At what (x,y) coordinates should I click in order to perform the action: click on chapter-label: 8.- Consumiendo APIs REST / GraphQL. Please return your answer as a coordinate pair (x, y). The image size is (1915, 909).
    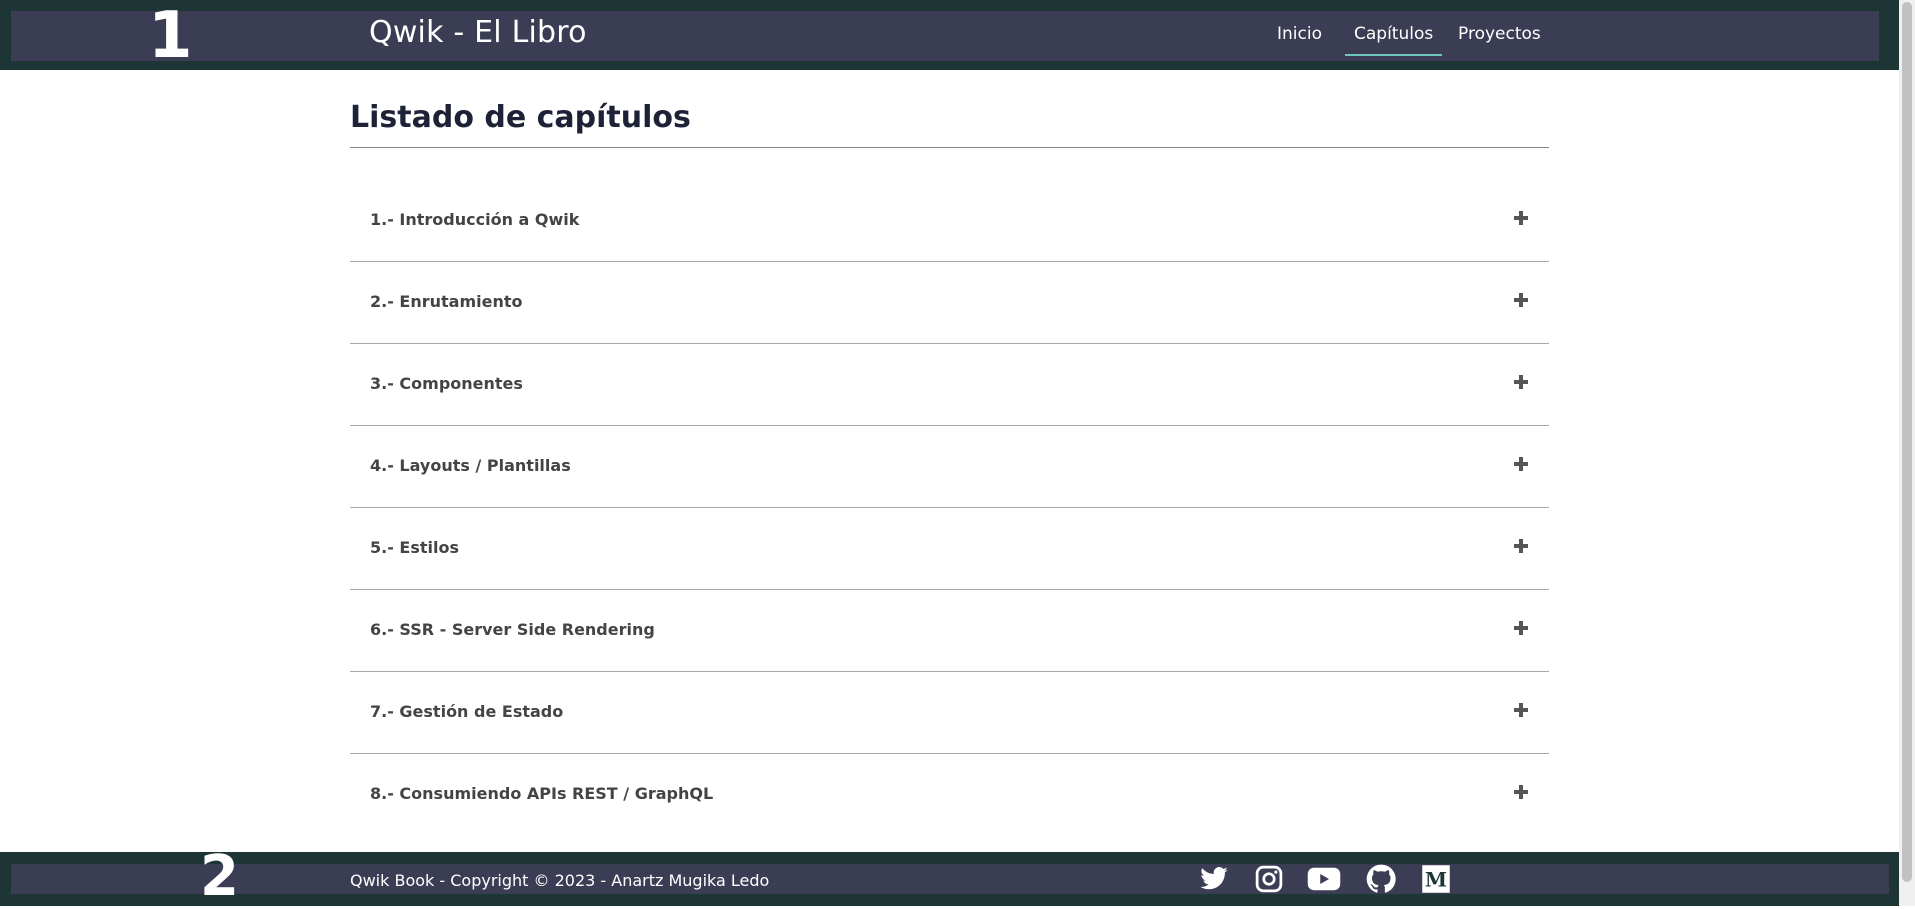
    Looking at the image, I should click on (542, 793).